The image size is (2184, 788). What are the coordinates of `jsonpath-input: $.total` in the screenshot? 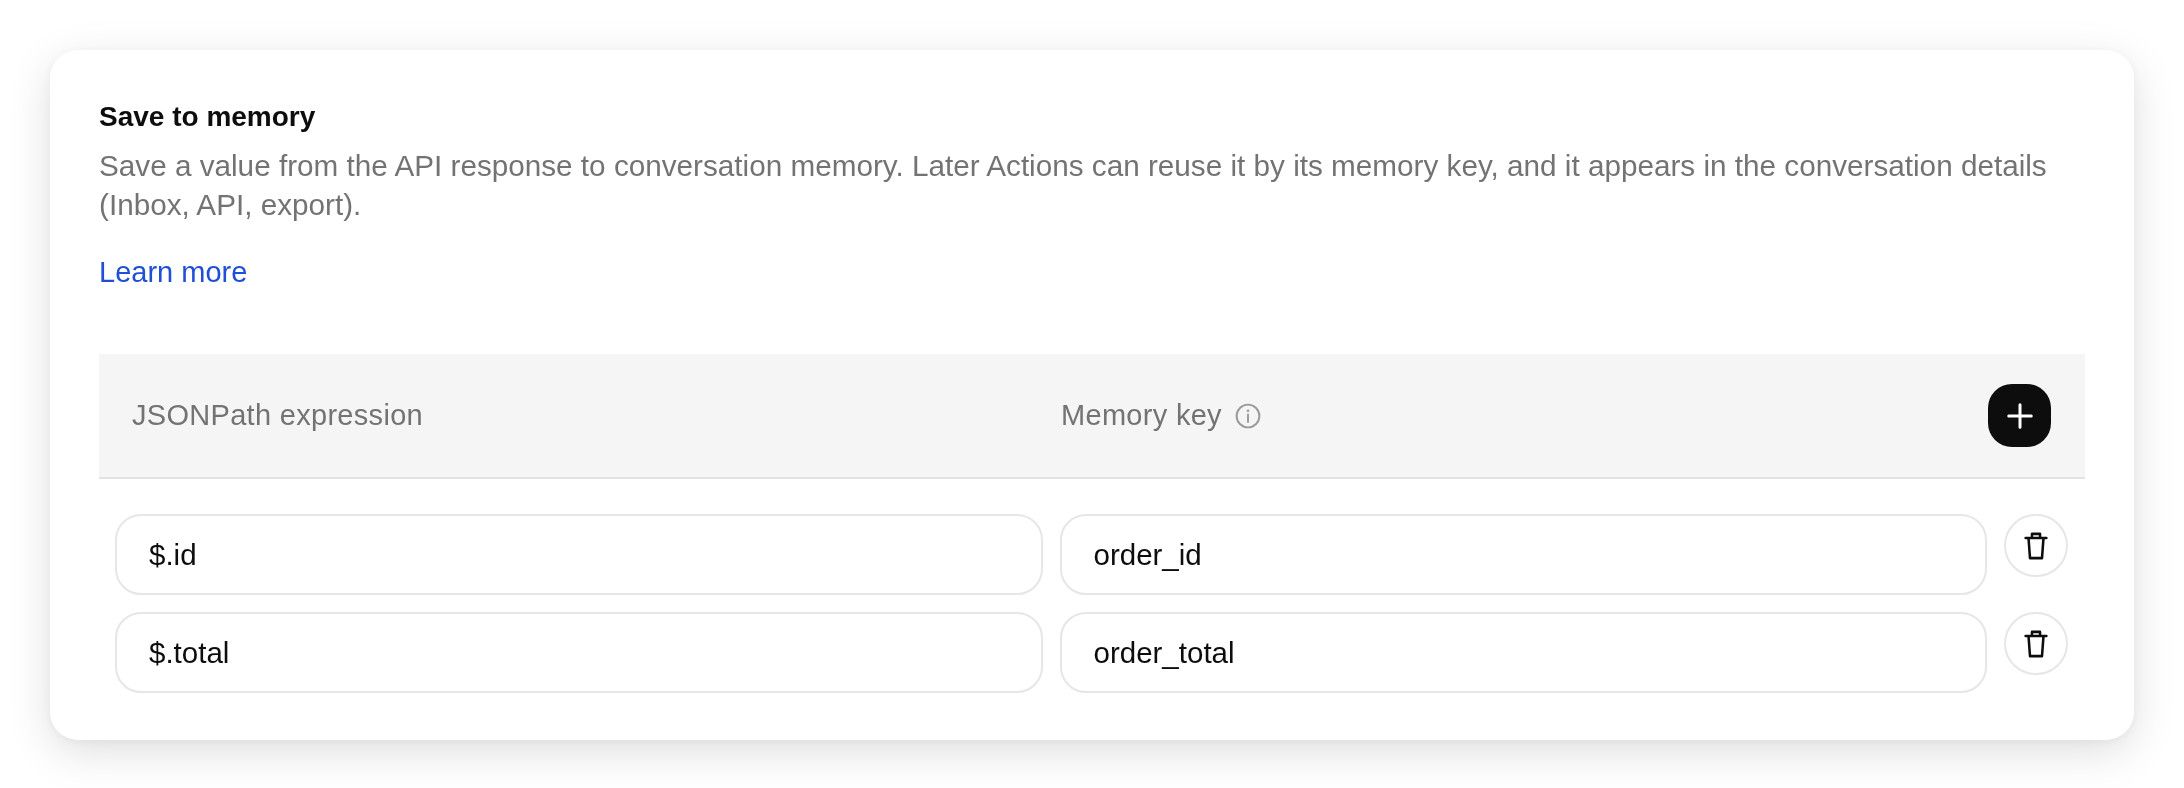 It's located at (579, 652).